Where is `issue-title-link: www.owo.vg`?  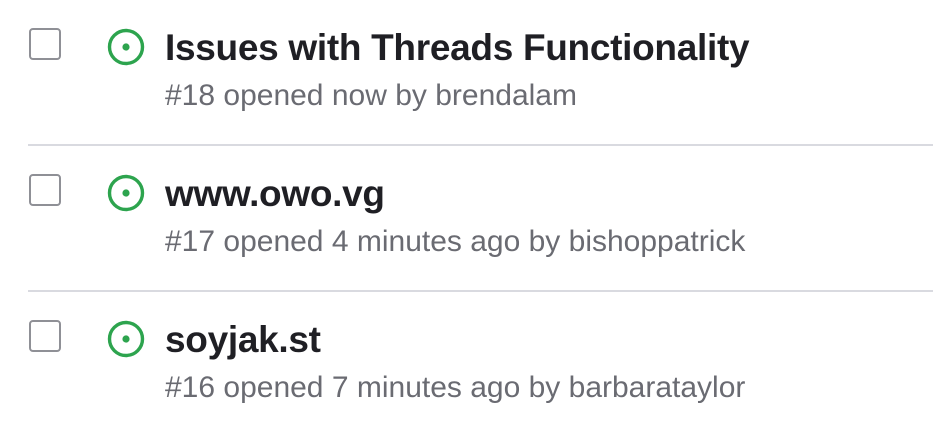 issue-title-link: www.owo.vg is located at coordinates (275, 194).